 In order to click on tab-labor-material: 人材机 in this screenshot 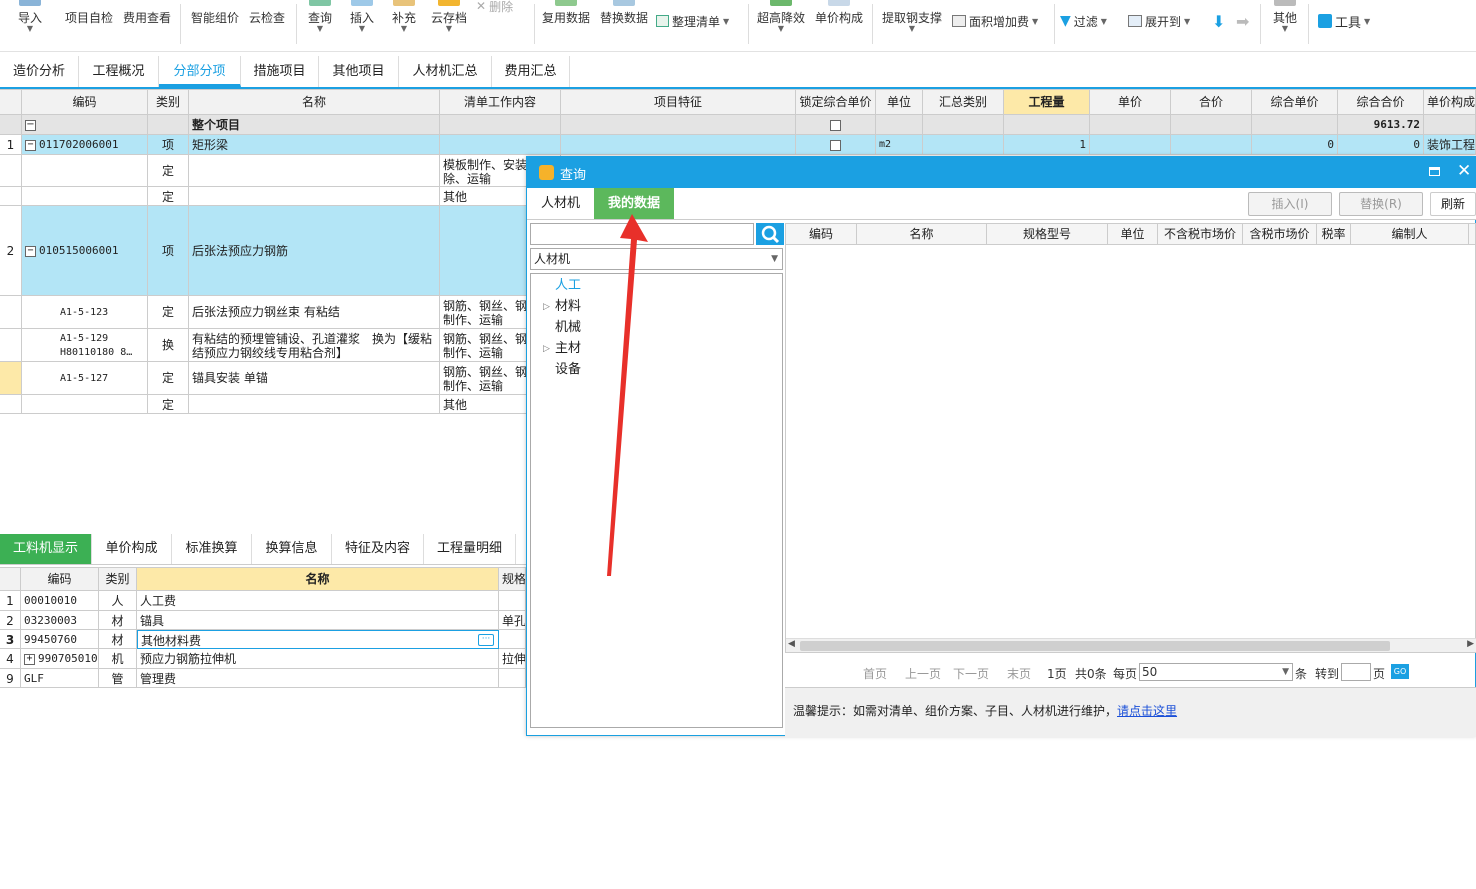, I will do `click(560, 203)`.